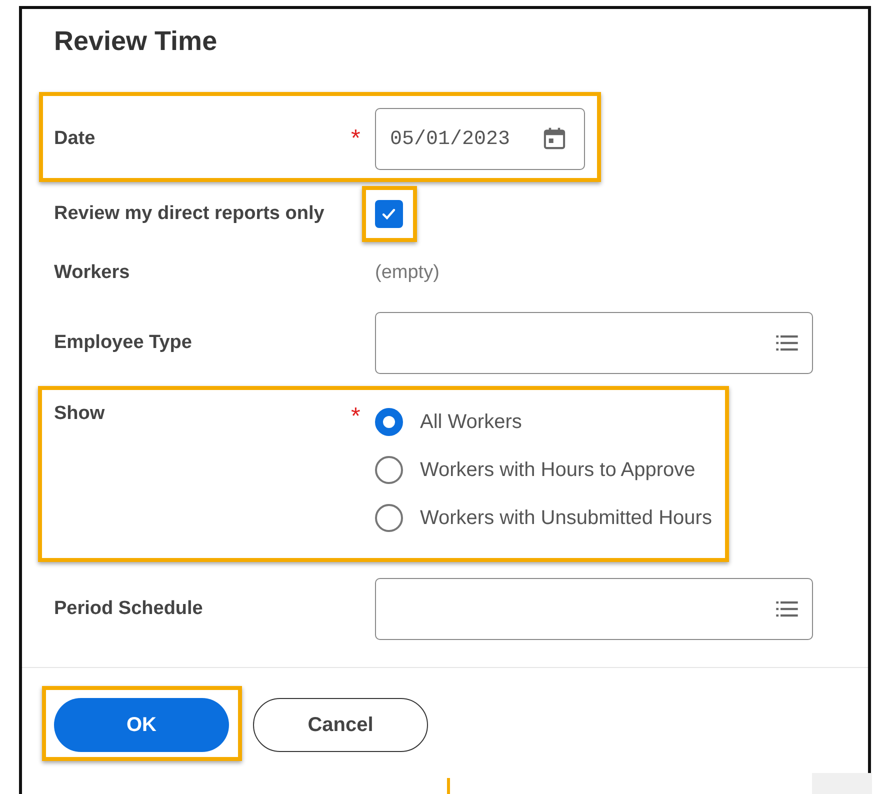 The height and width of the screenshot is (794, 881). Describe the element at coordinates (407, 273) in the screenshot. I see `field-value: (empty)` at that location.